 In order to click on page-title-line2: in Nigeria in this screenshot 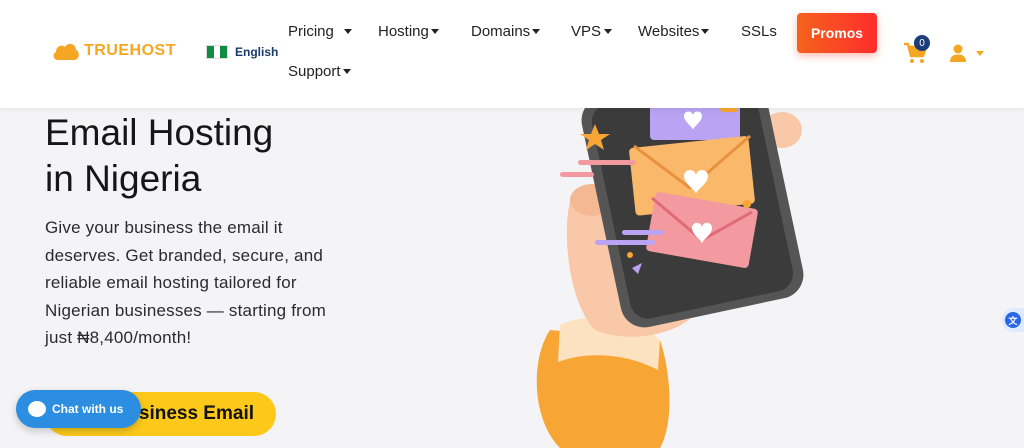, I will do `click(123, 178)`.